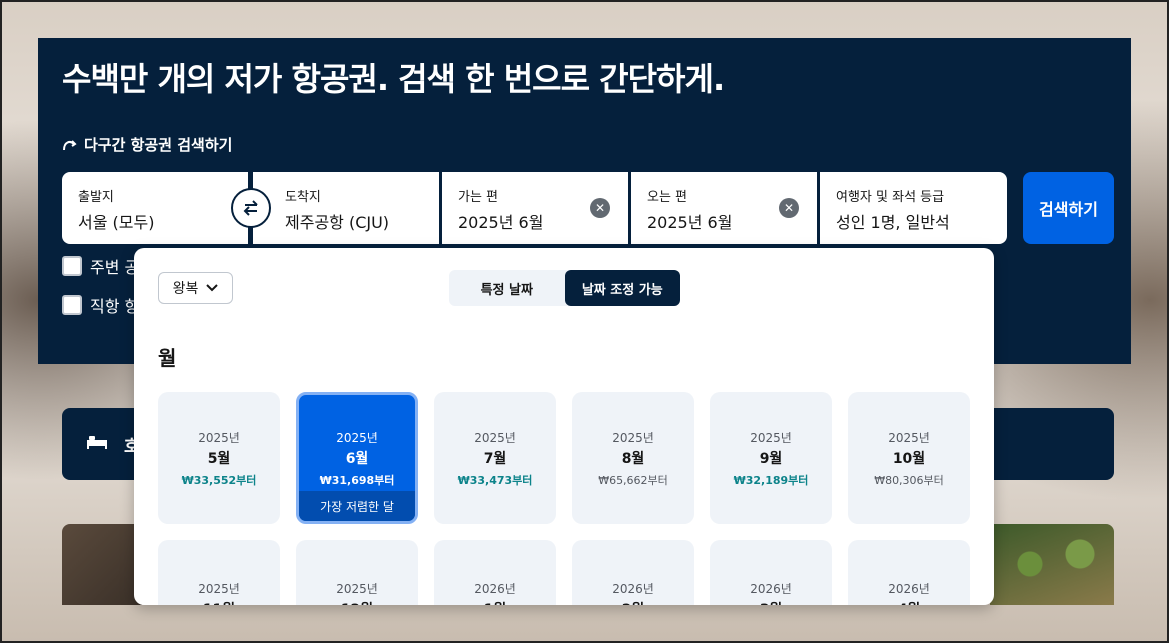  I want to click on page-title: 수백만 개의 저가 항공권. 검색 한 번으로 간단하게., so click(393, 79).